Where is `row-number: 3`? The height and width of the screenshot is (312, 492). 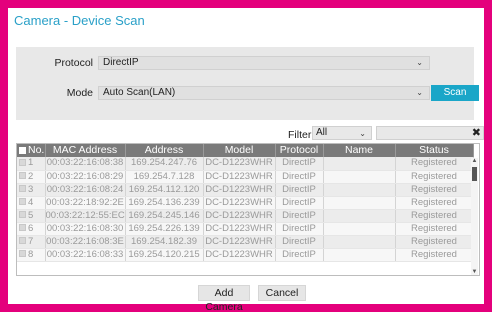
row-number: 3 is located at coordinates (31, 189).